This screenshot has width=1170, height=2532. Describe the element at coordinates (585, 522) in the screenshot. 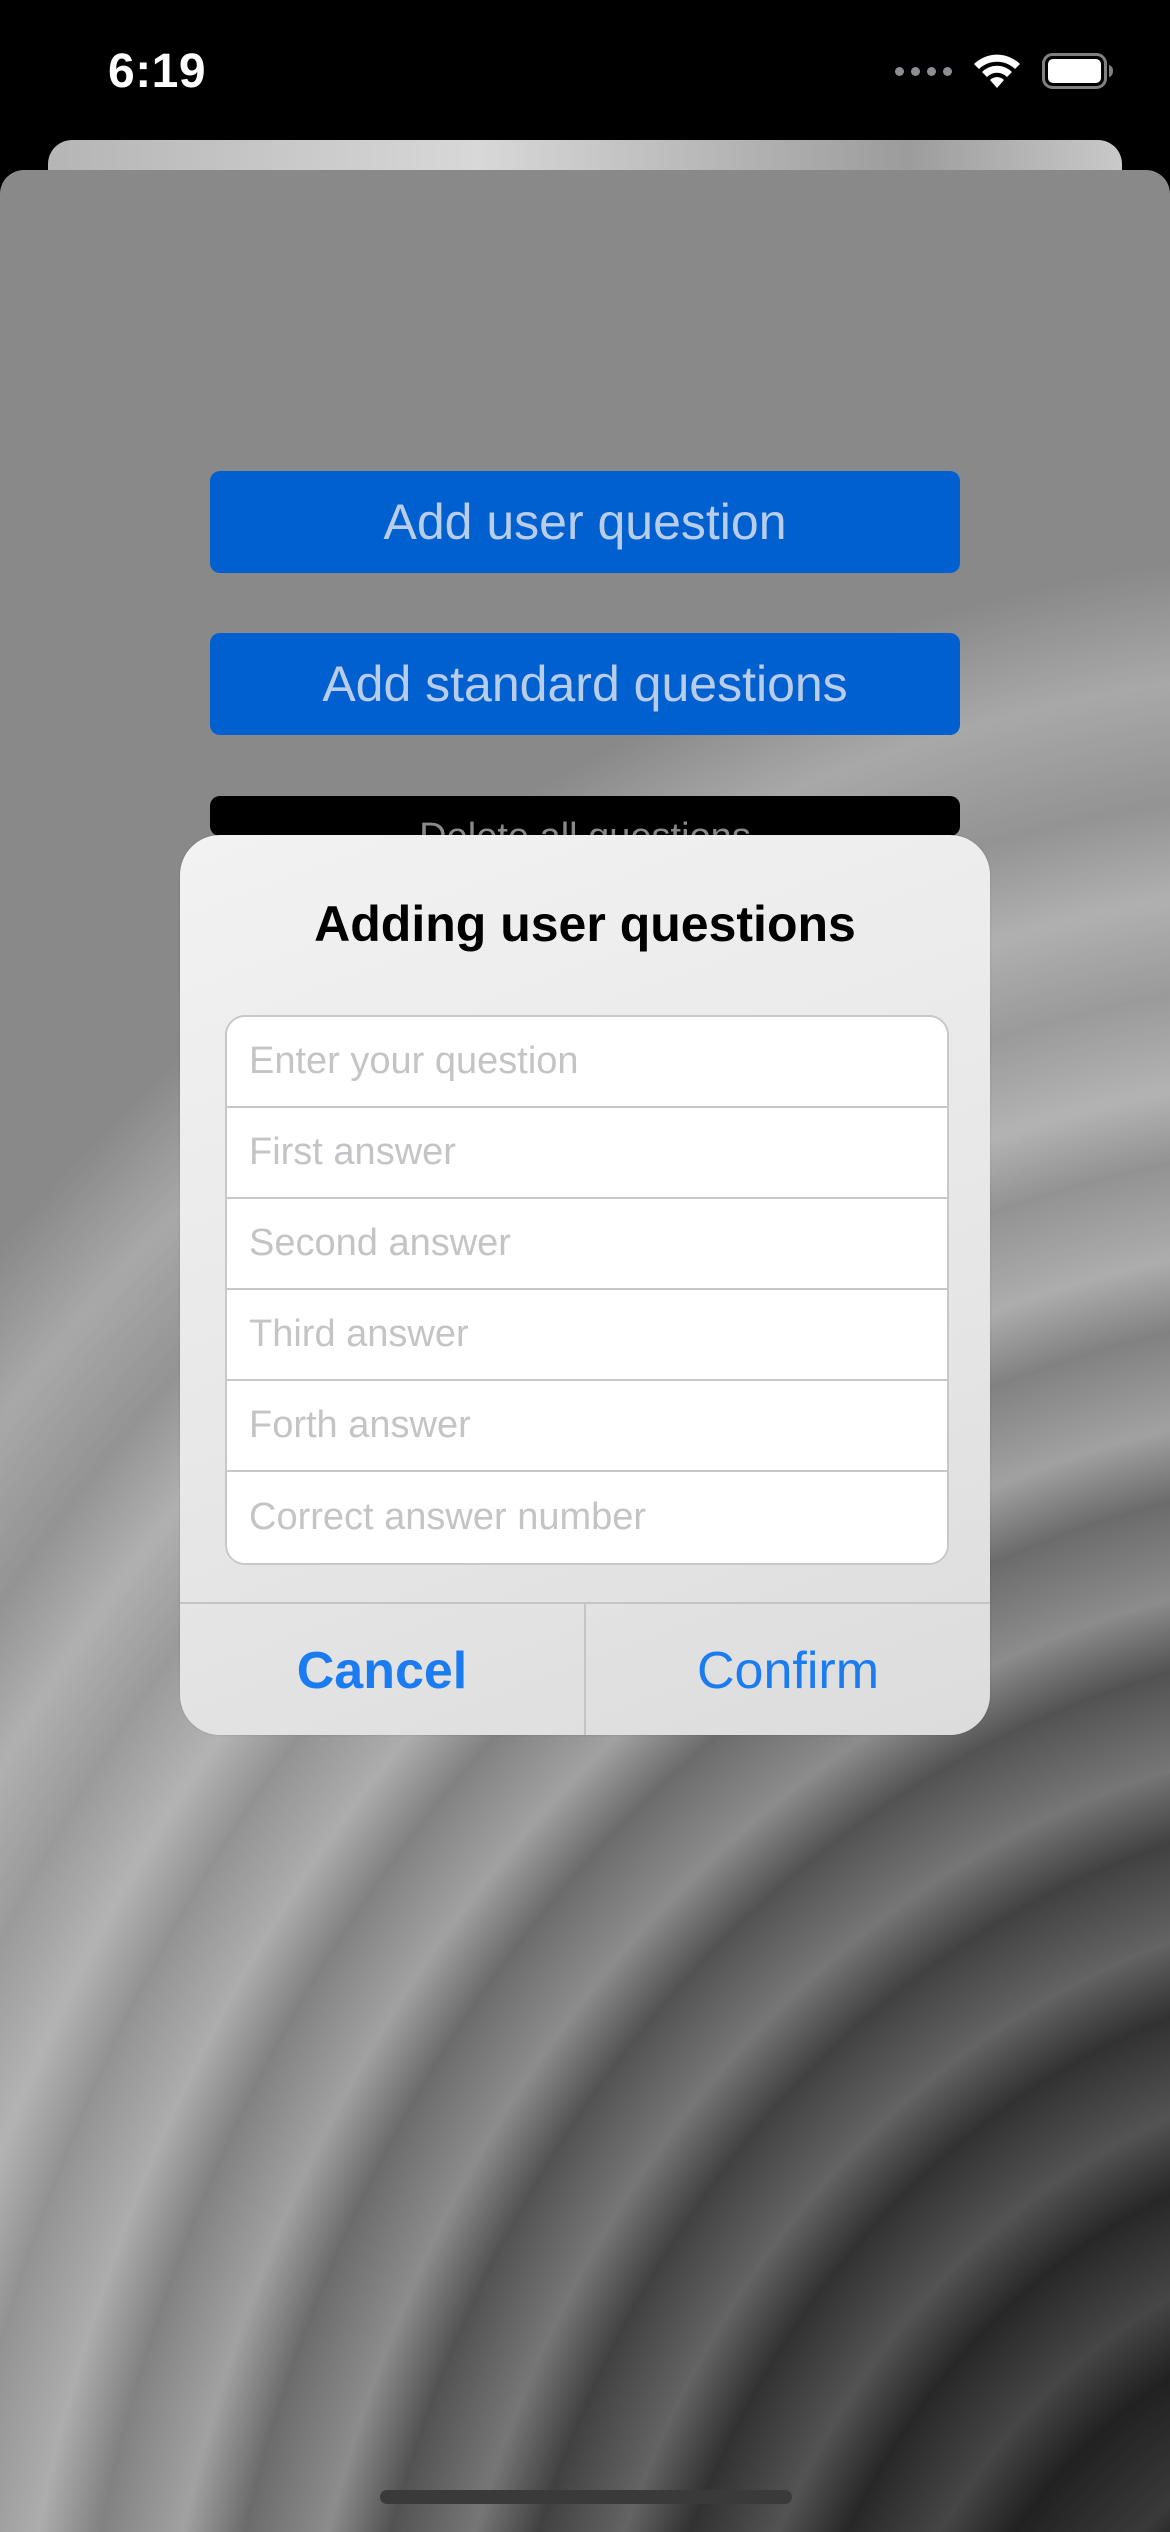

I see `add-user-question-button: Add user question` at that location.